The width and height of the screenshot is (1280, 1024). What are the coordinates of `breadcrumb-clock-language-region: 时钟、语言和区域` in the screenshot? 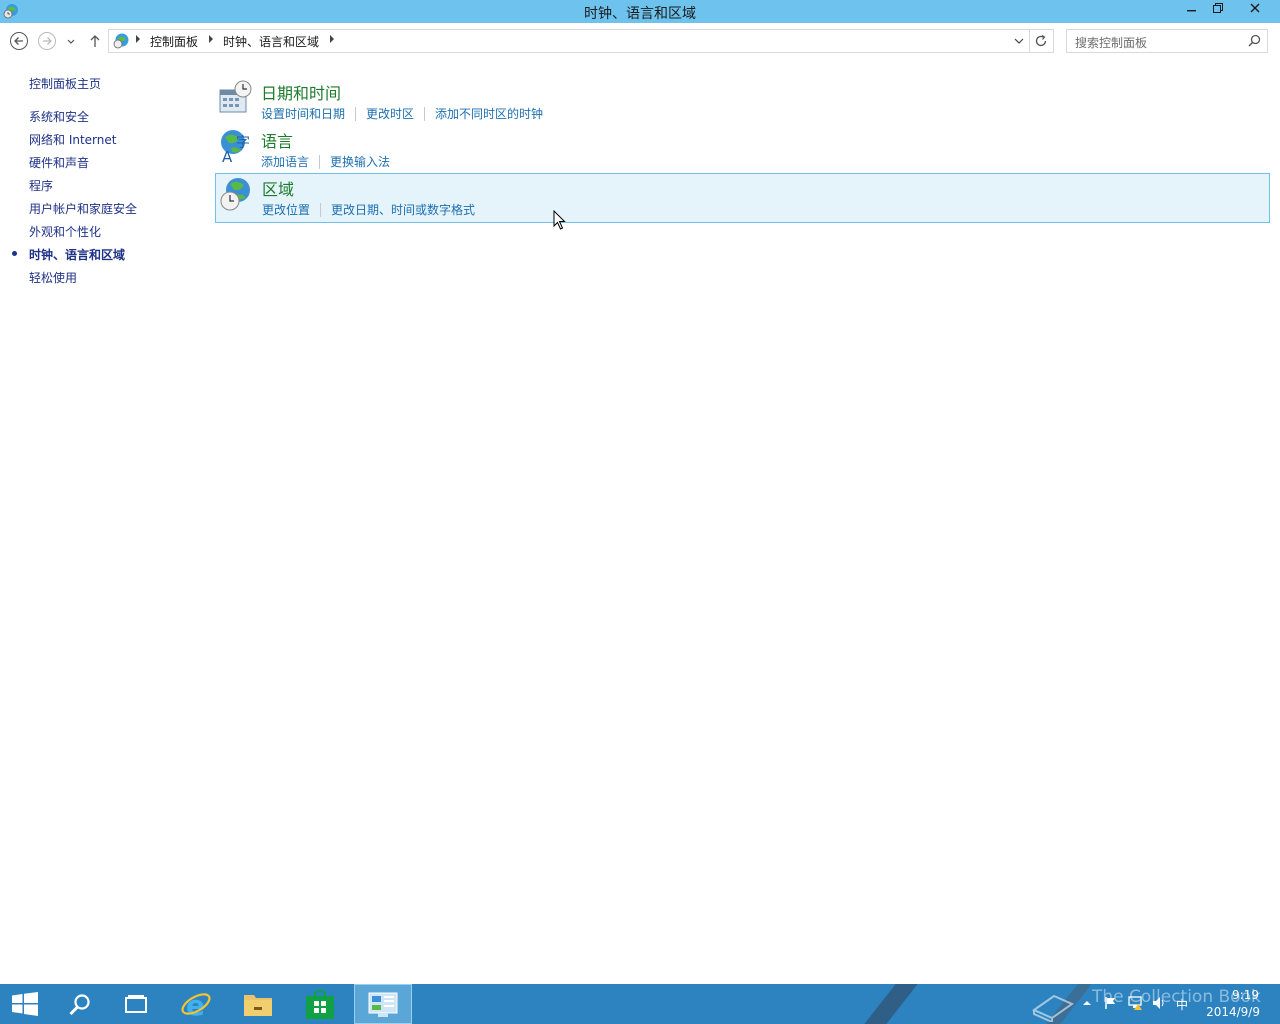 It's located at (271, 41).